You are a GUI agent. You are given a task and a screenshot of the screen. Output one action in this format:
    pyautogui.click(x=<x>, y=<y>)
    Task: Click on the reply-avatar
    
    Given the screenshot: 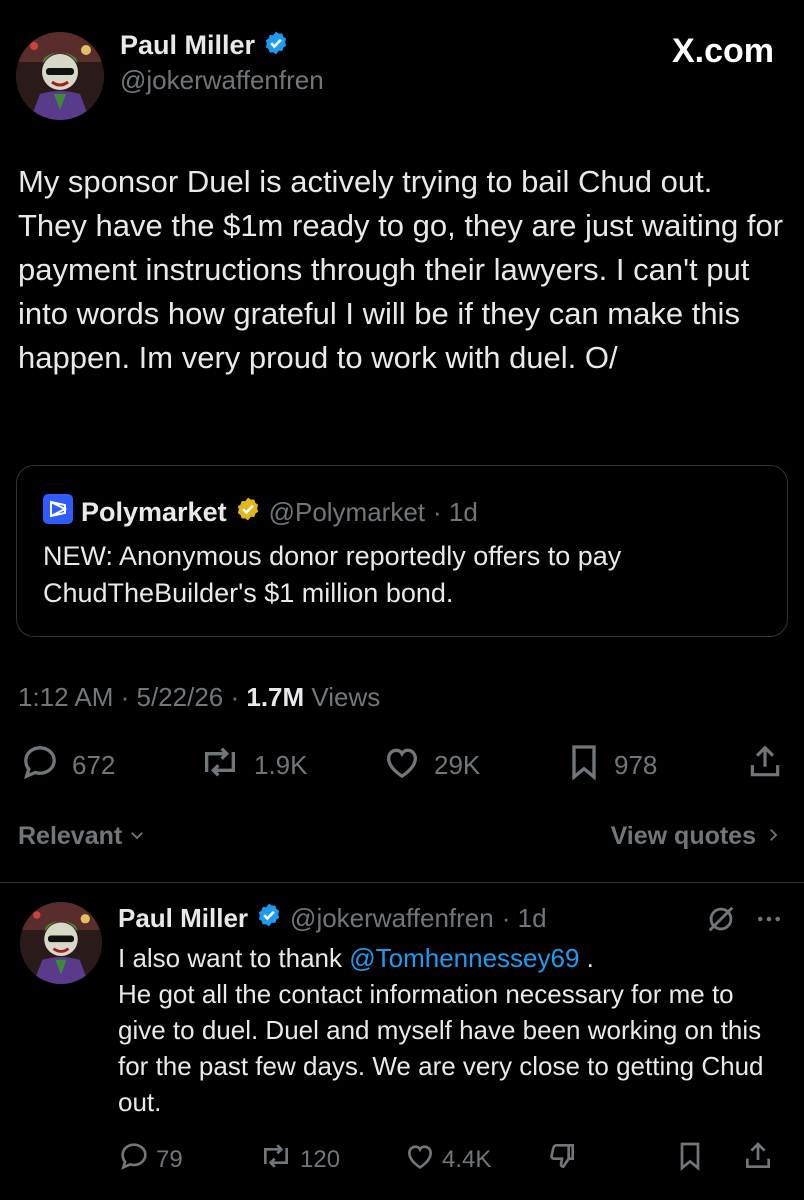 What is the action you would take?
    pyautogui.click(x=61, y=943)
    